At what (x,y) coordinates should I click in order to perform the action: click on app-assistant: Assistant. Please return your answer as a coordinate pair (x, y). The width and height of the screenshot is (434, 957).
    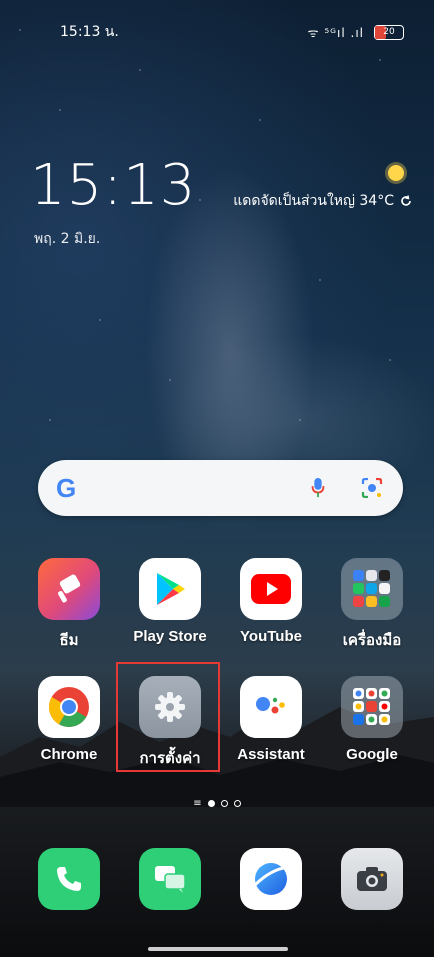
    Looking at the image, I should click on (271, 719).